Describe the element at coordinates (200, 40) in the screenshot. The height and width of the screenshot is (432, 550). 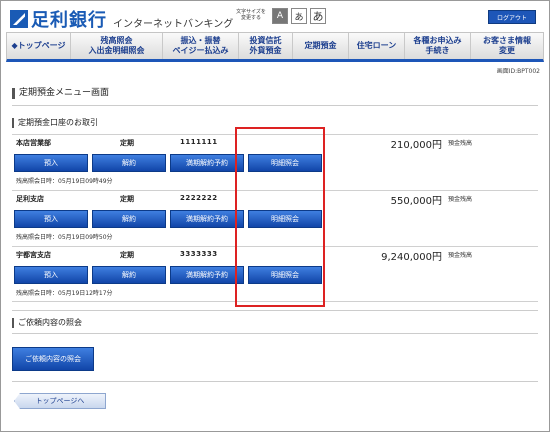
I see `nav-item-label: 振込・振替` at that location.